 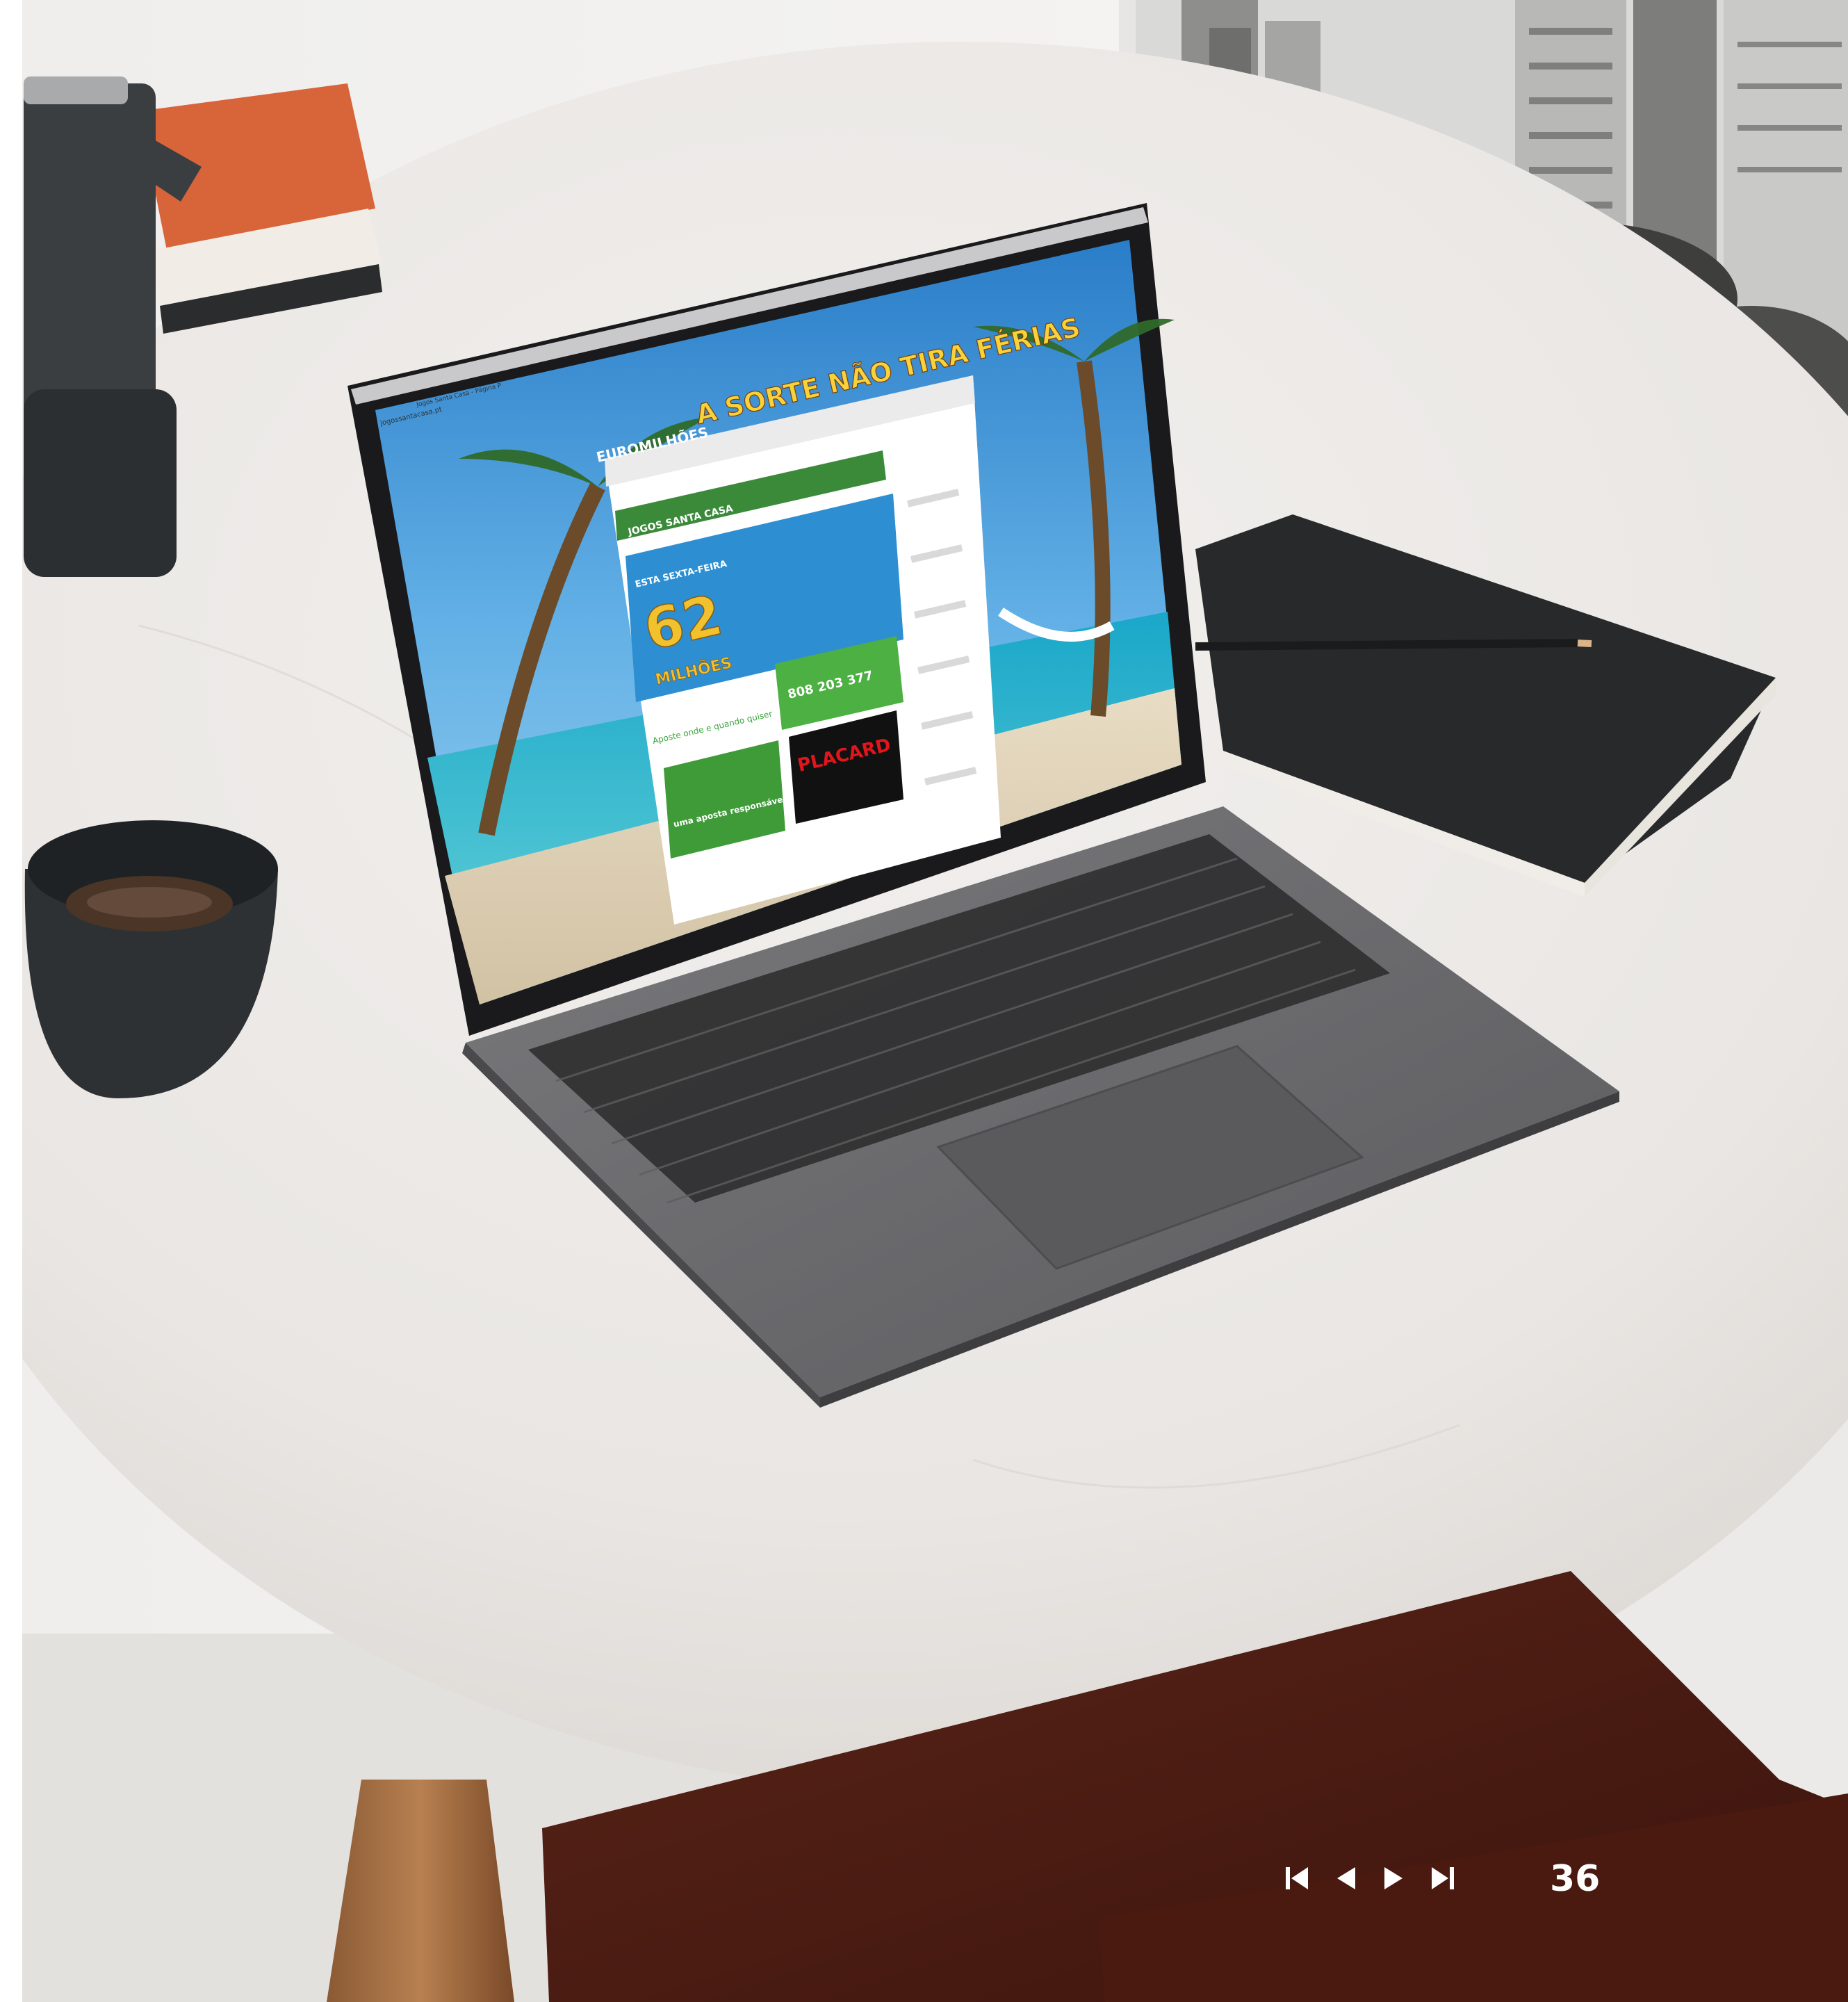 I want to click on previous-page-icon, so click(x=1346, y=1878).